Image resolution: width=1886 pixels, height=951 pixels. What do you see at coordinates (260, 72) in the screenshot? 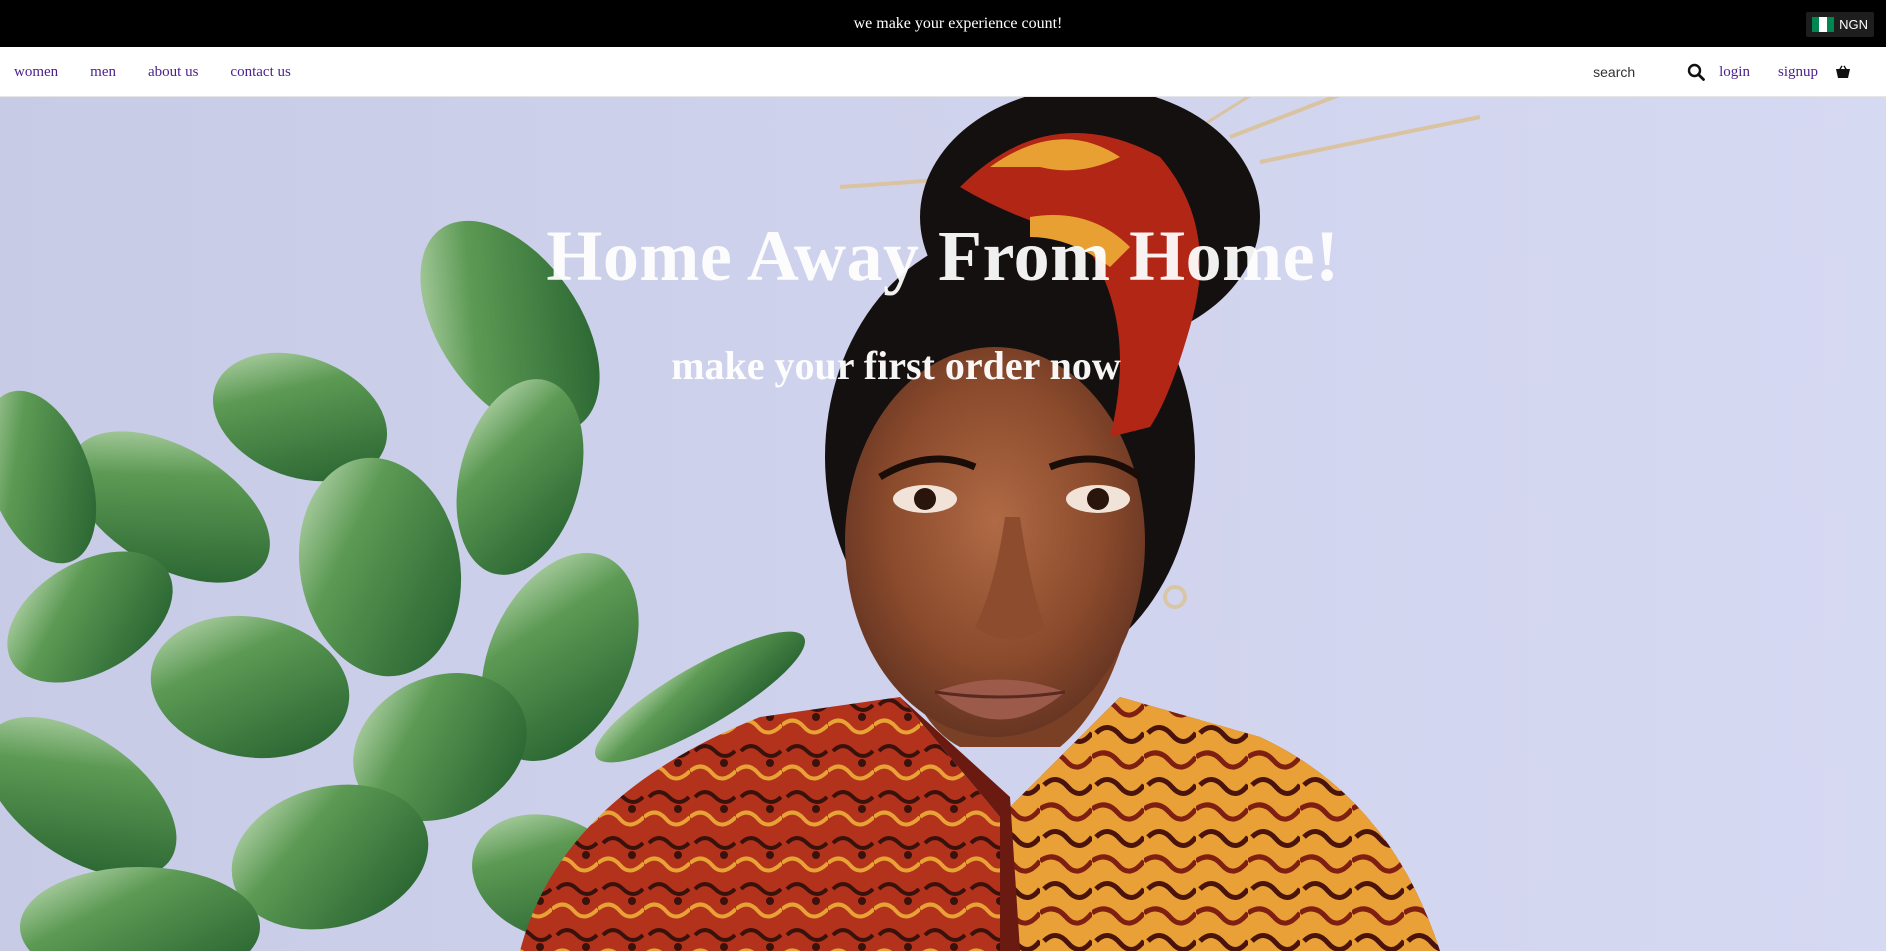
I see `nav-link-contact-us: contact us` at bounding box center [260, 72].